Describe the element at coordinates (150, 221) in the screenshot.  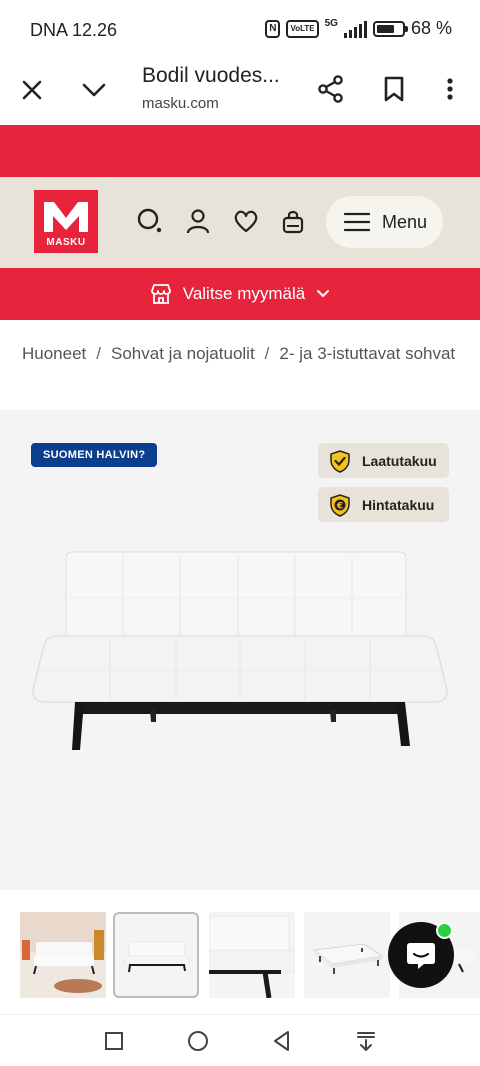
I see `search-icon` at that location.